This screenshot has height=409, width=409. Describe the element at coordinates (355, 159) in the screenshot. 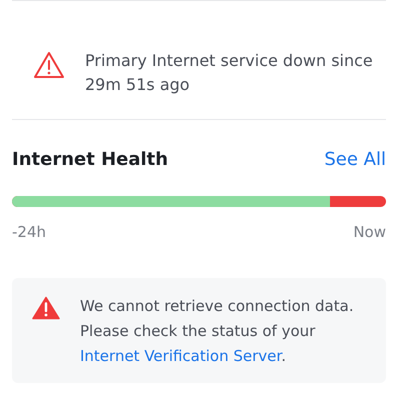

I see `see-all-link: See All` at that location.